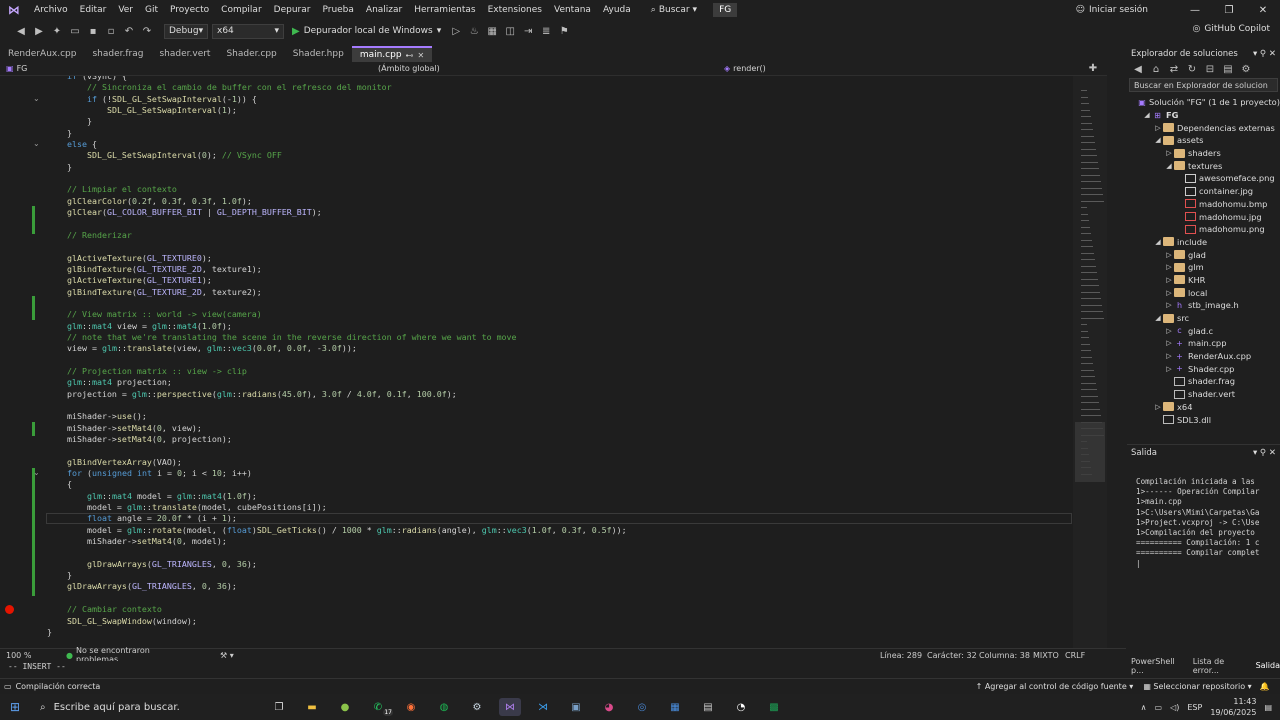  Describe the element at coordinates (559, 314) in the screenshot. I see `code-line: // View matrix :: world -> view(camera)` at that location.